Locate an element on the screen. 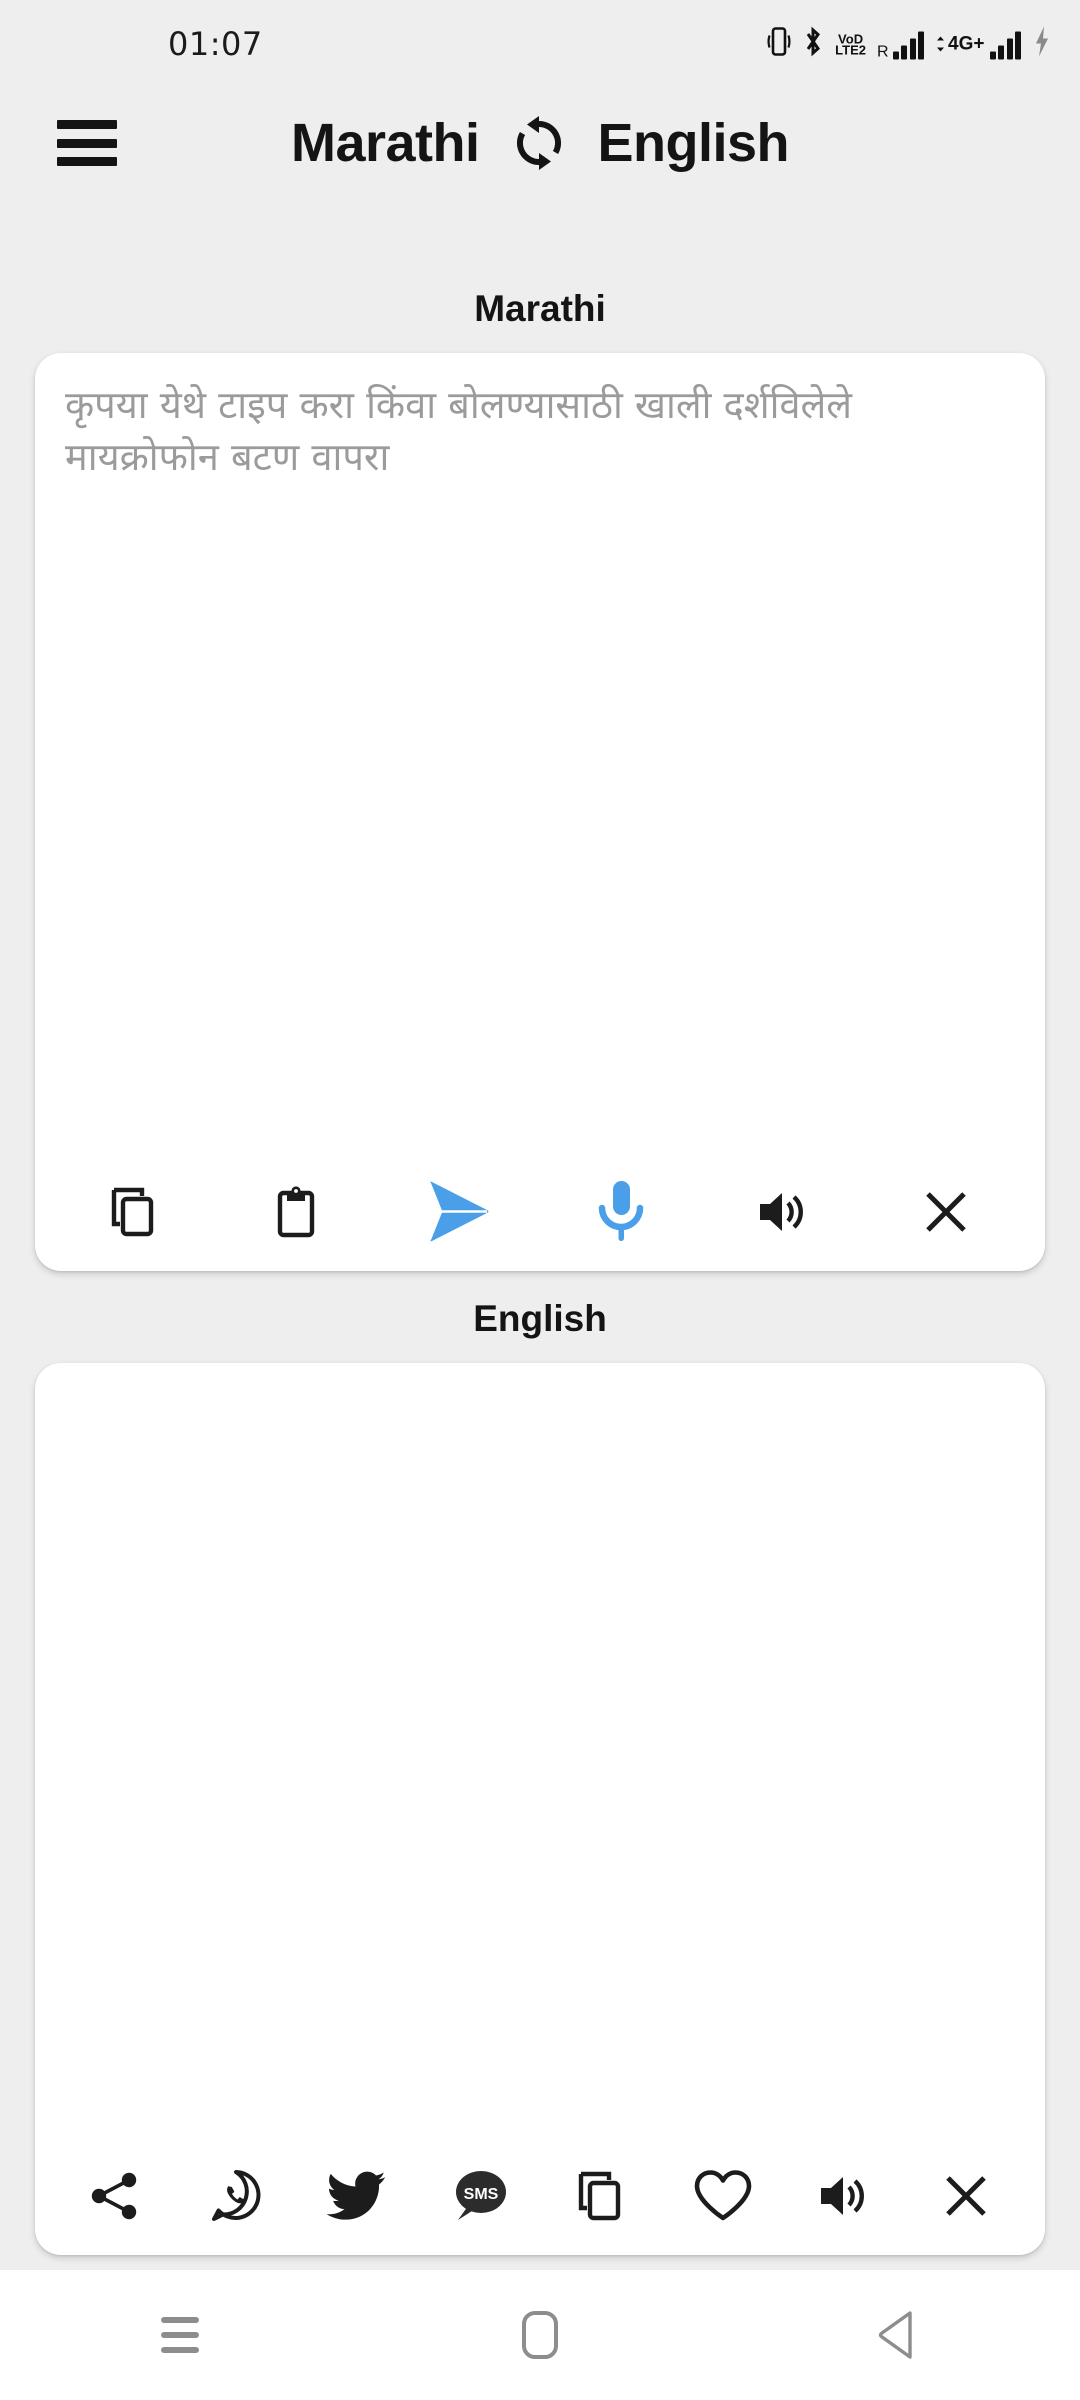  heart-icon is located at coordinates (722, 2195).